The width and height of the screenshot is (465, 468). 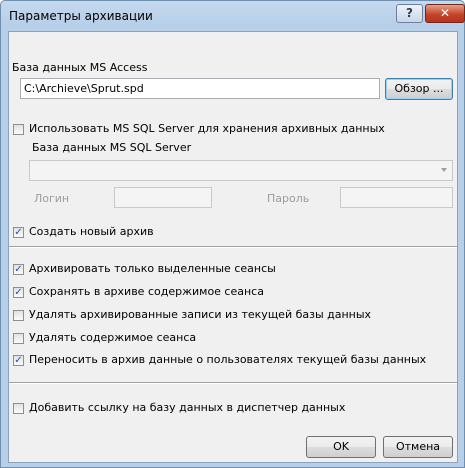 What do you see at coordinates (241, 170) in the screenshot?
I see `sql-db-select` at bounding box center [241, 170].